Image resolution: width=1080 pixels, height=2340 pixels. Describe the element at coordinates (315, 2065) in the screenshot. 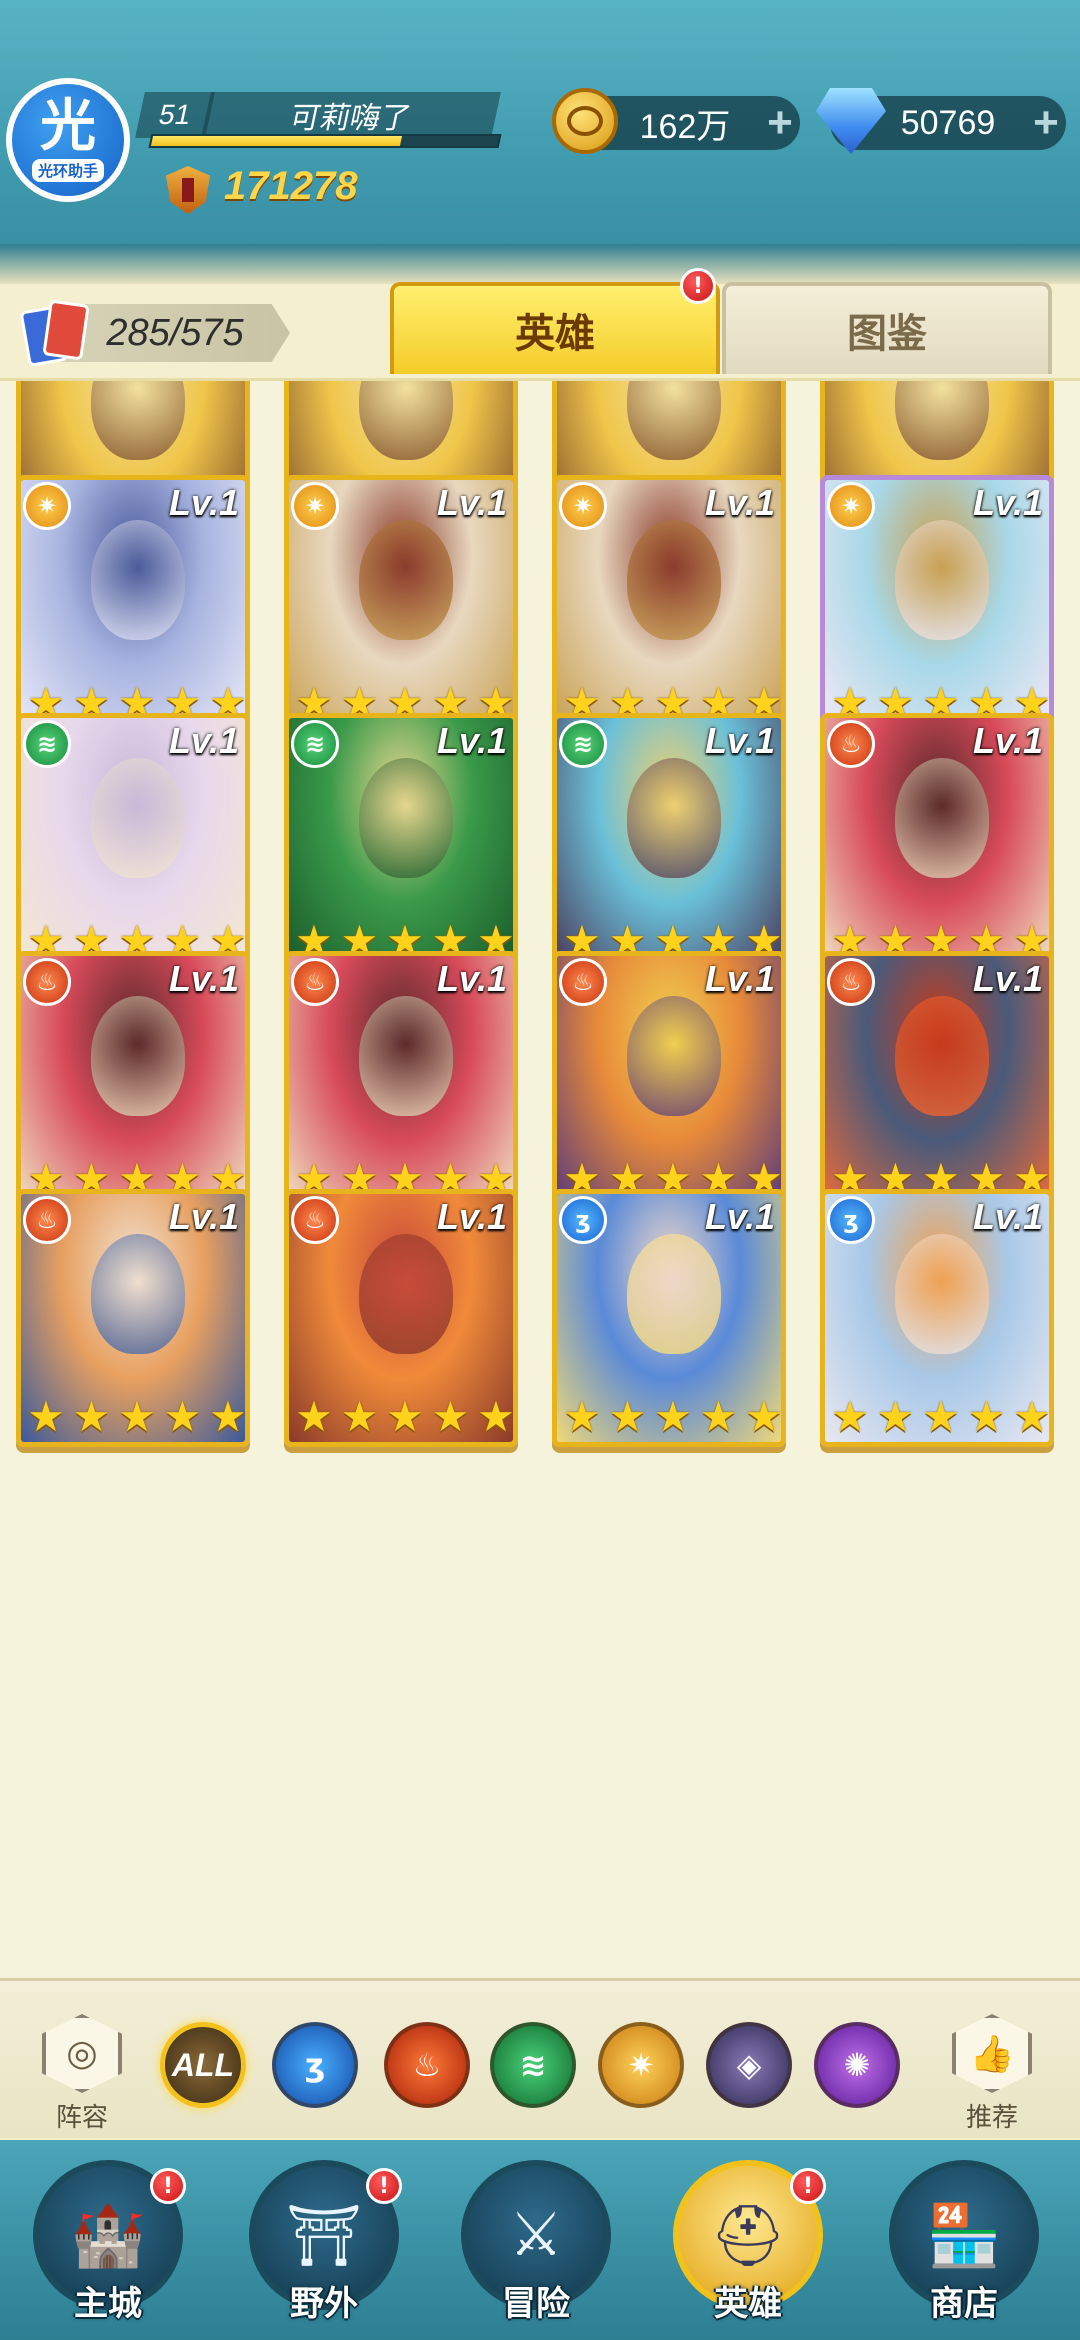

I see `filter-water: ʒ` at that location.